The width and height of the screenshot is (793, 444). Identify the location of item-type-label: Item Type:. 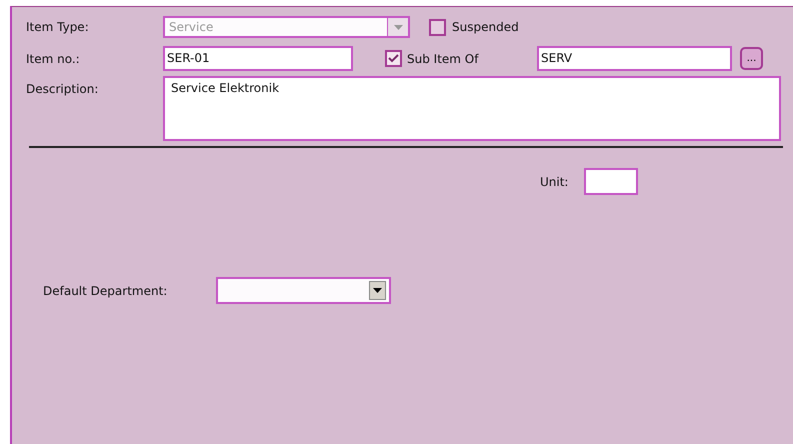
(57, 27).